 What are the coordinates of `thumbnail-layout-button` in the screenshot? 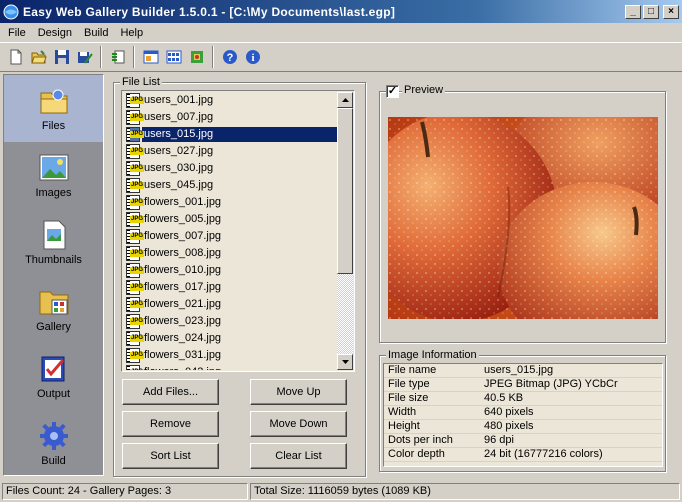 It's located at (173, 57).